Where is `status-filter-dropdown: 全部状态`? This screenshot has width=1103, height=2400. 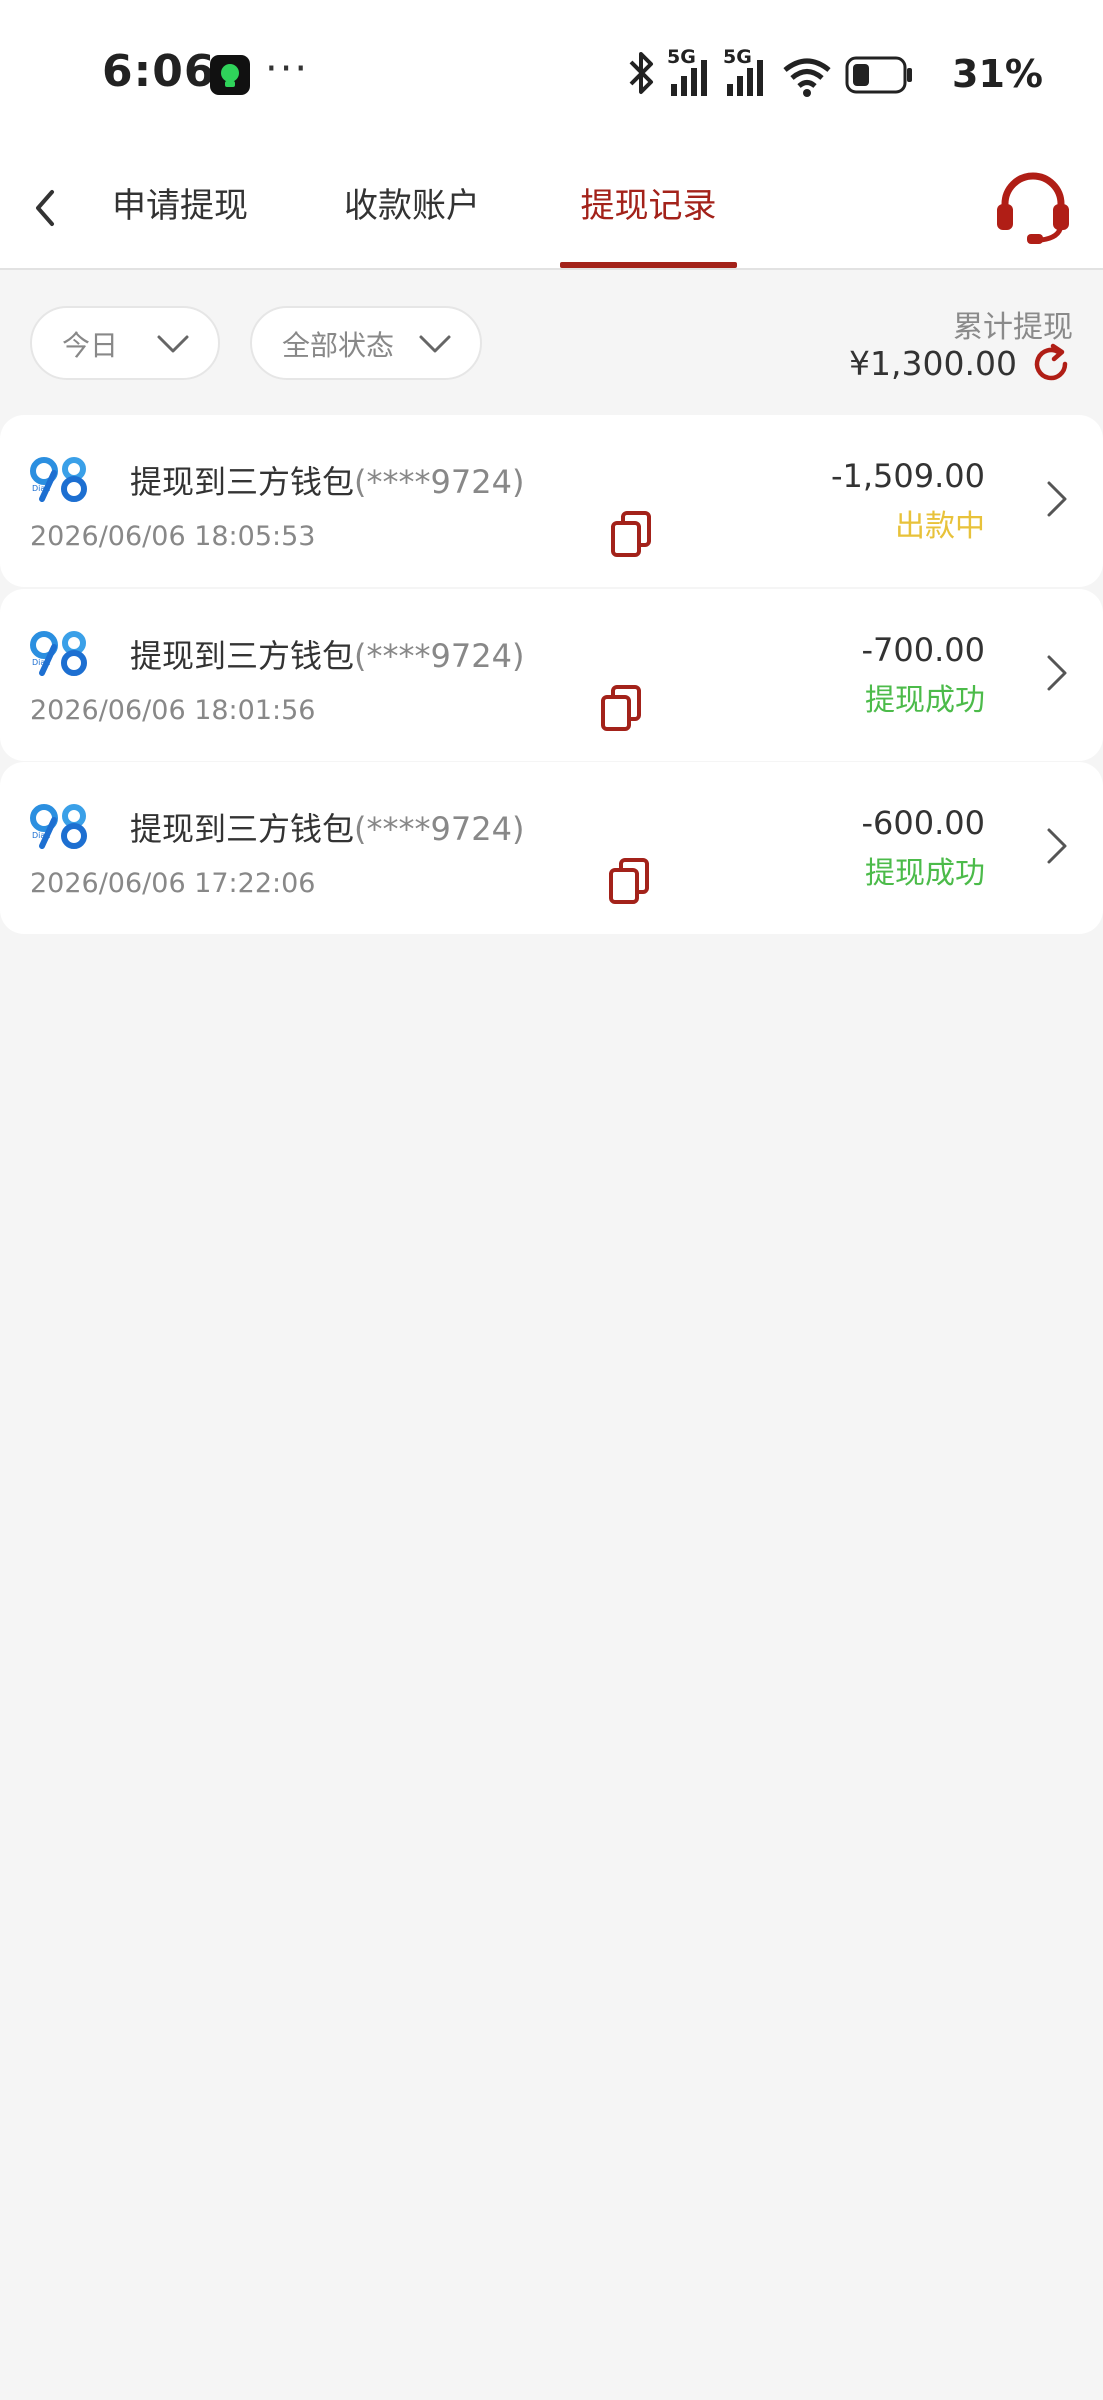 status-filter-dropdown: 全部状态 is located at coordinates (366, 343).